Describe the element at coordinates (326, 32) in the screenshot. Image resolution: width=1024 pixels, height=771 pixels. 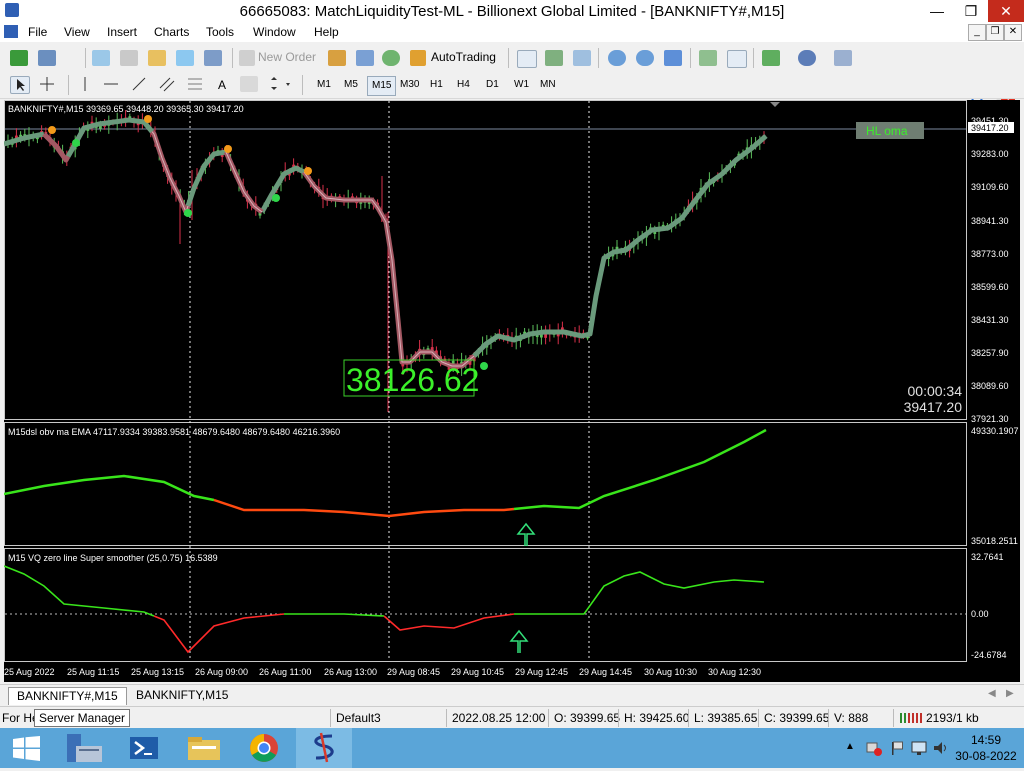
I see `menu-help: Help` at that location.